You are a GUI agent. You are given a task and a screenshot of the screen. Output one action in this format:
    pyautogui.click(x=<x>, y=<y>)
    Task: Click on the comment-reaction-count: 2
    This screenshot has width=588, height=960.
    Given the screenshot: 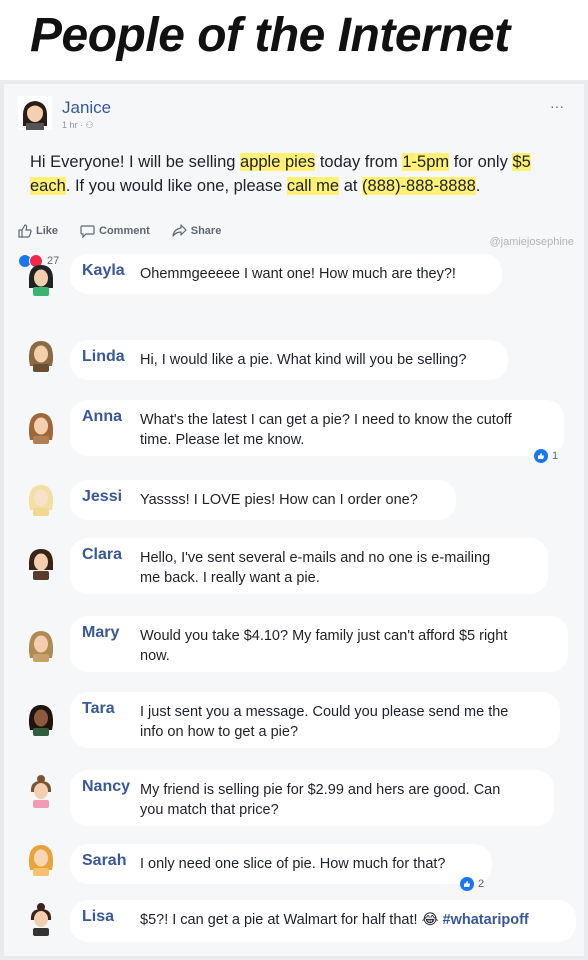 What is the action you would take?
    pyautogui.click(x=472, y=884)
    